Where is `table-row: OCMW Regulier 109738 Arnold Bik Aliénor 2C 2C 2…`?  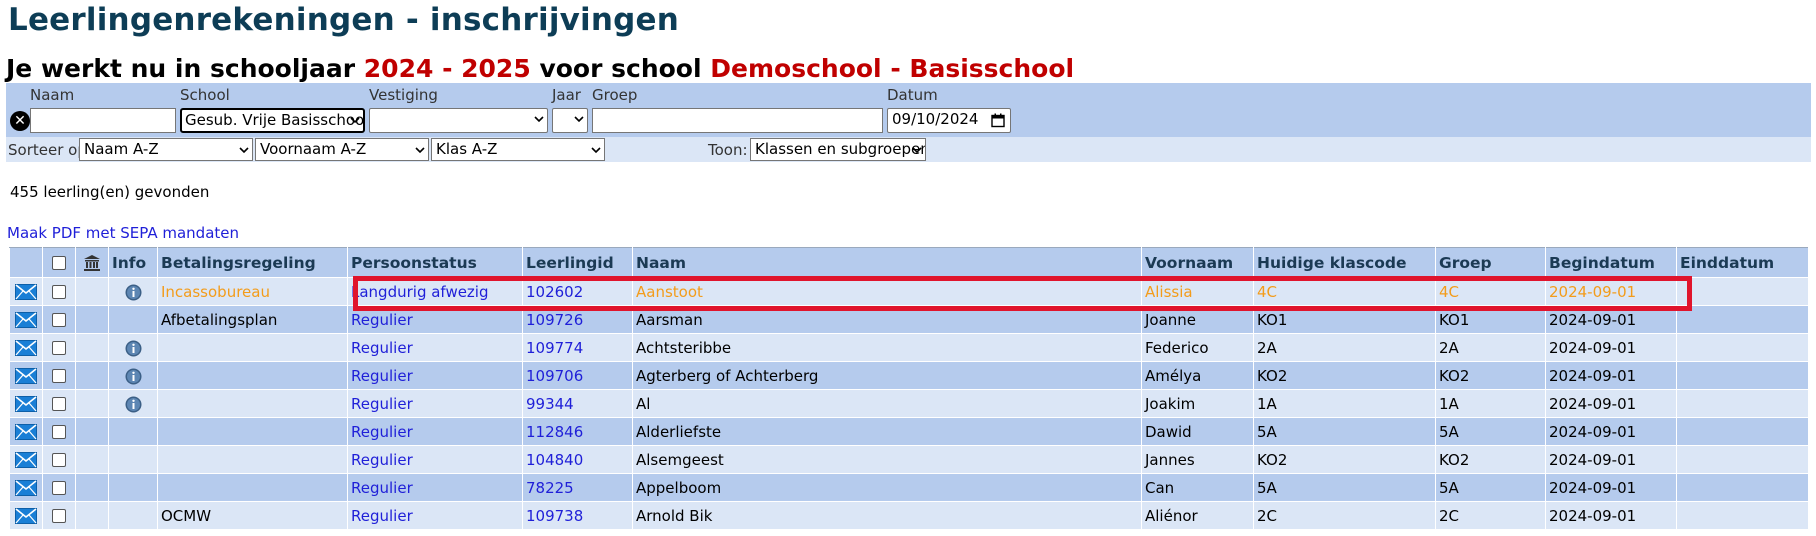
table-row: OCMW Regulier 109738 Arnold Bik Aliénor 2C 2C 2… is located at coordinates (909, 515).